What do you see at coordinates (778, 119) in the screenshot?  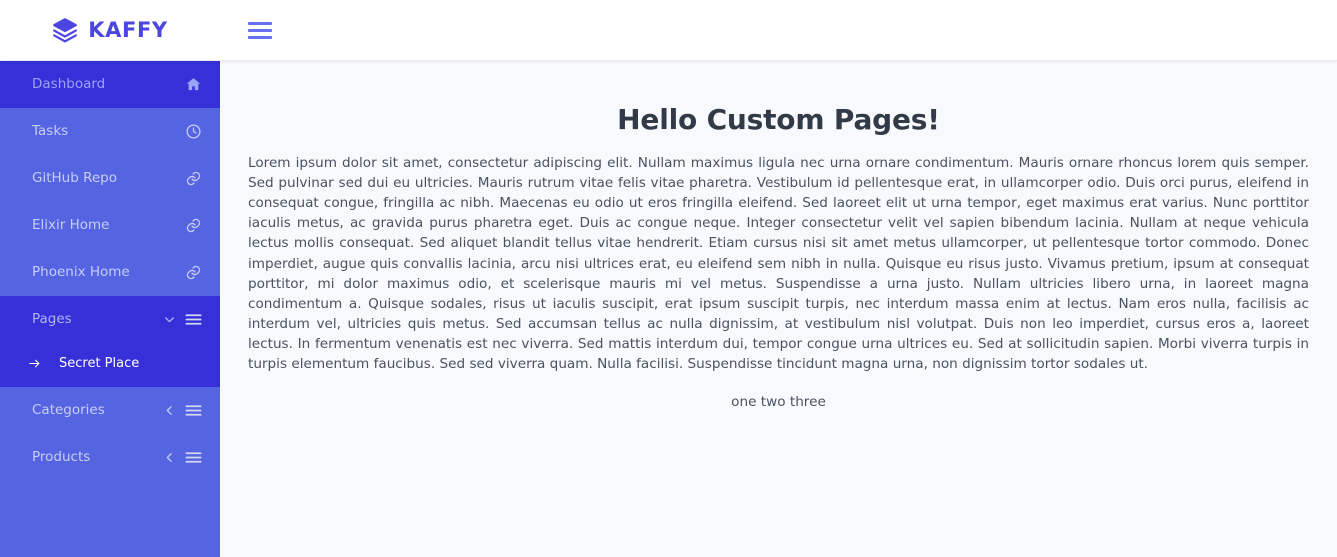 I see `page-title: Hello Custom Pages!` at bounding box center [778, 119].